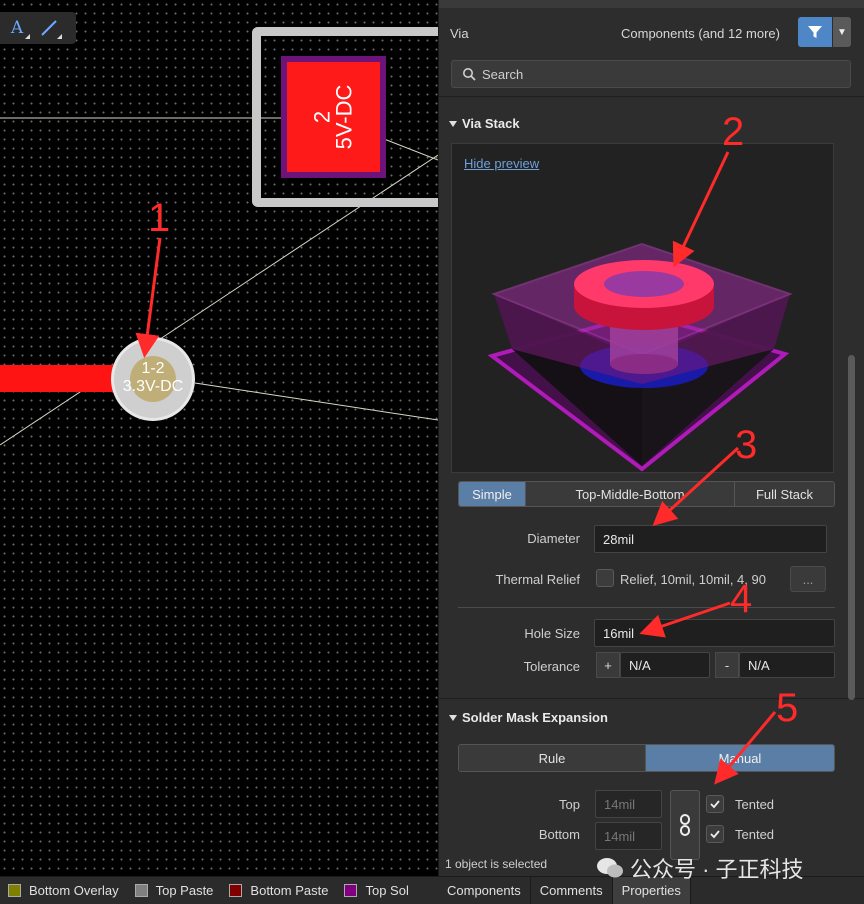  I want to click on mask-bottom-field: 14mil, so click(628, 836).